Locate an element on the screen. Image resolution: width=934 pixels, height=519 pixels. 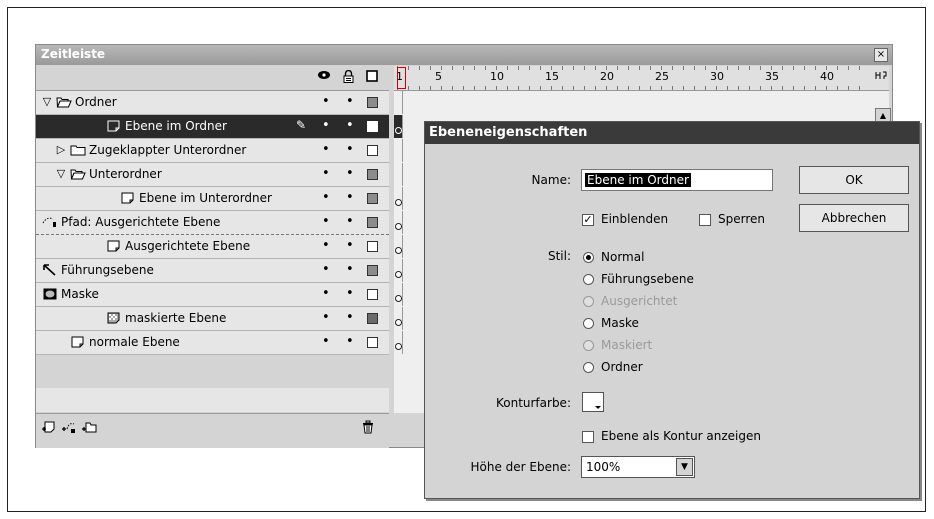
layer-row: Ebene im Ordner ✎ • • is located at coordinates (212, 127).